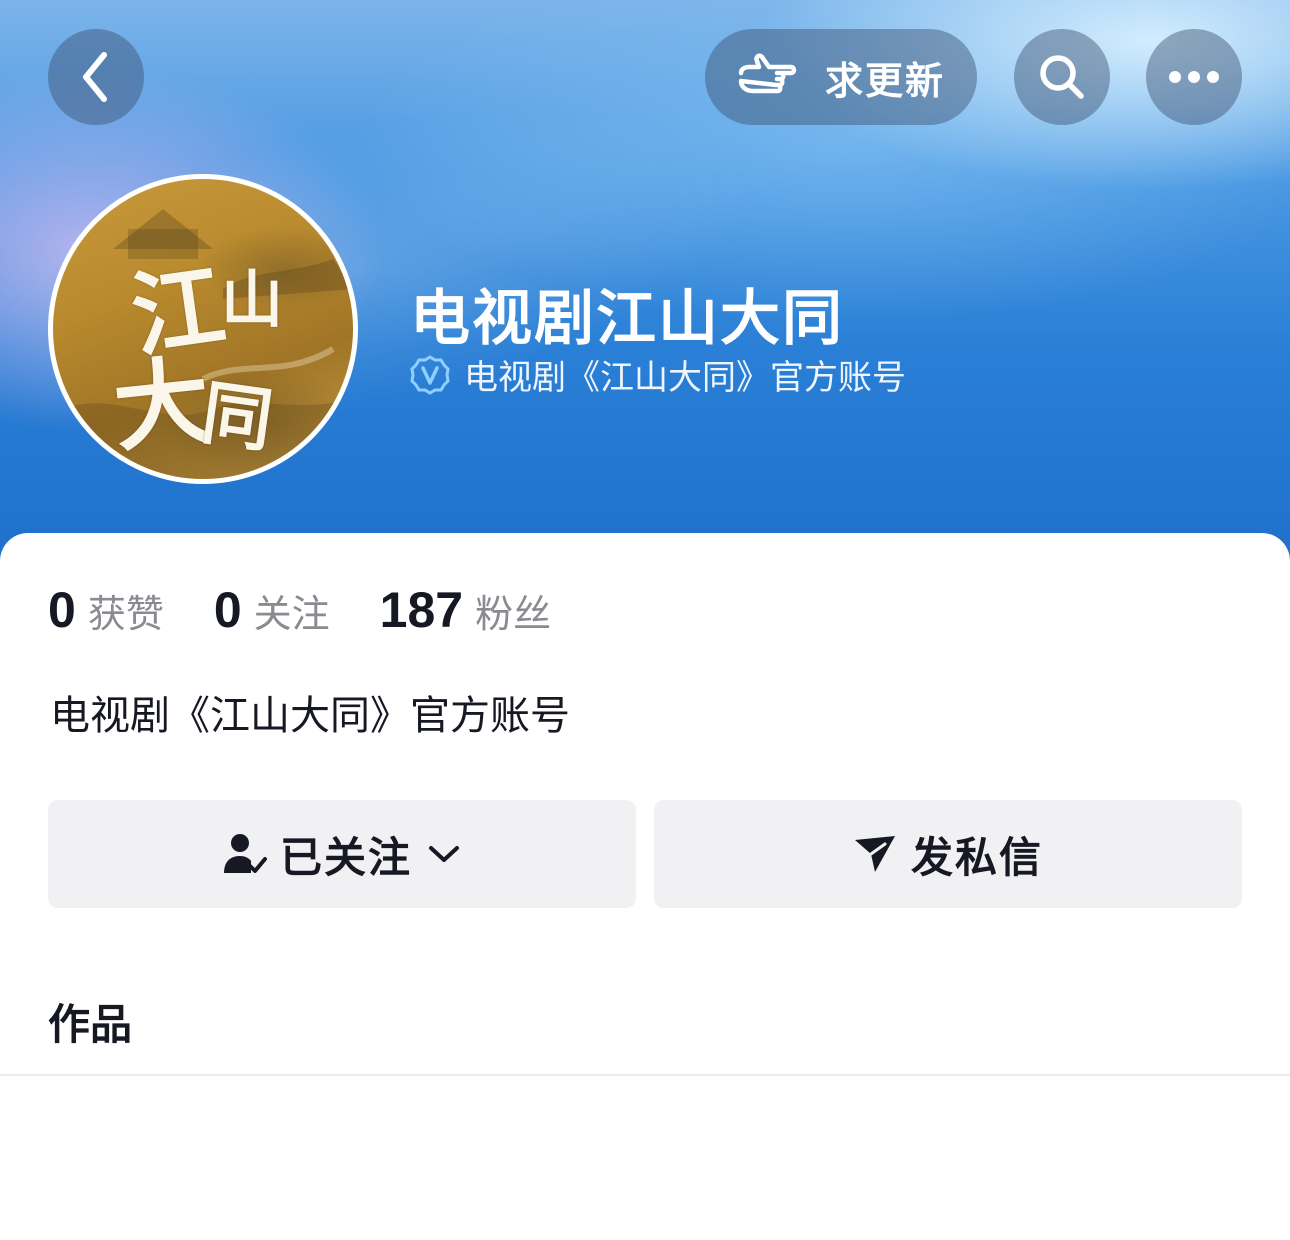  What do you see at coordinates (465, 610) in the screenshot?
I see `stat-followers: 187 粉丝` at bounding box center [465, 610].